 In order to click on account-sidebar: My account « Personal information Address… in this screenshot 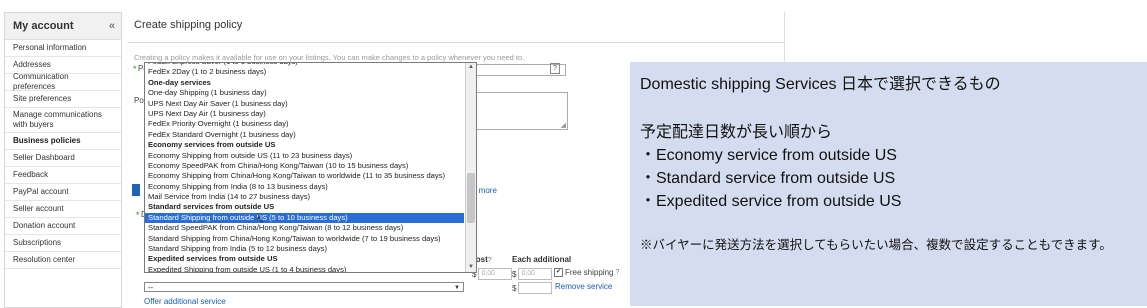, I will do `click(63, 160)`.